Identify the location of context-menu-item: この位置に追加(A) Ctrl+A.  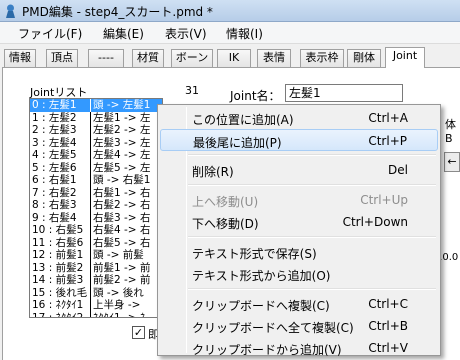
(299, 118).